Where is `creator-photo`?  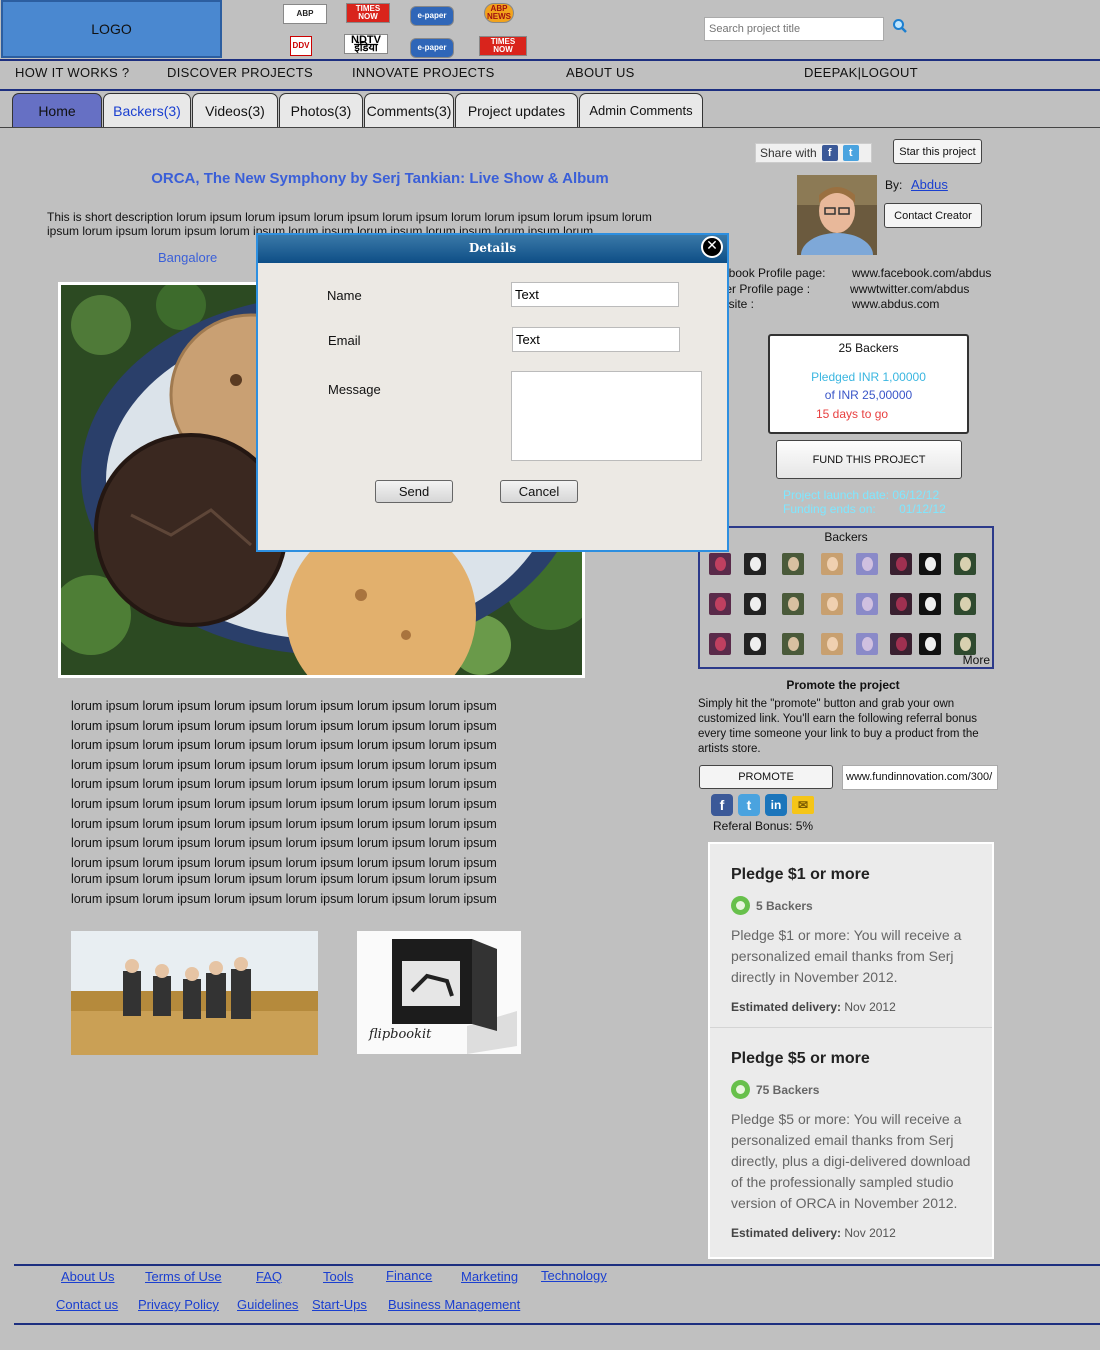 creator-photo is located at coordinates (837, 215).